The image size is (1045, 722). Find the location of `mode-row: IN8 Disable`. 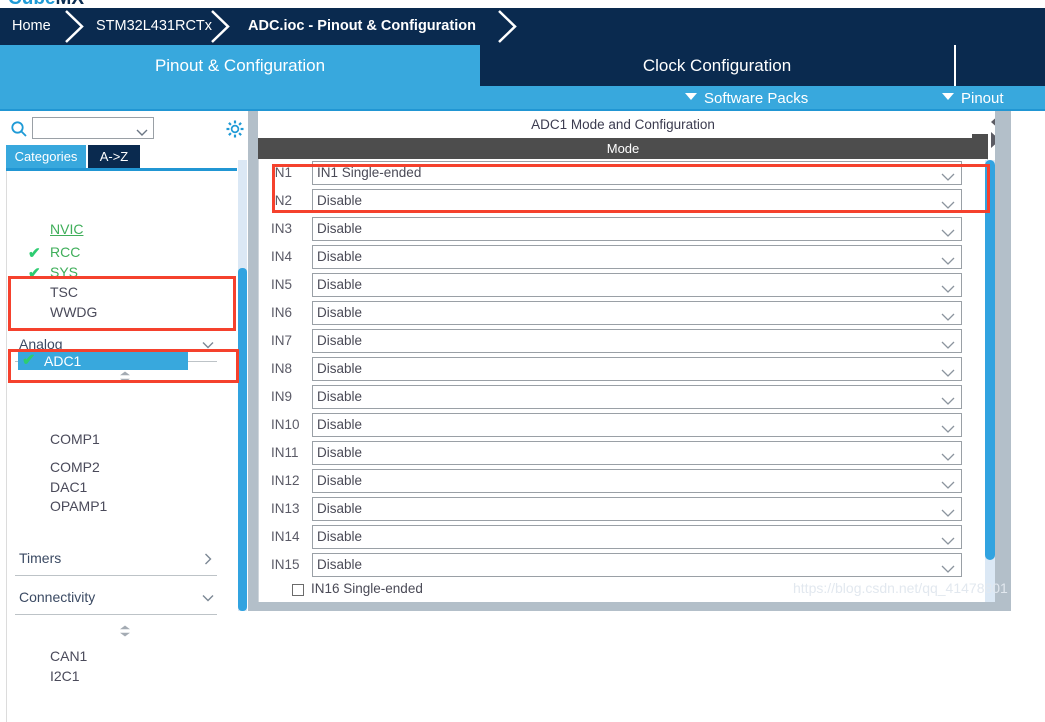

mode-row: IN8 Disable is located at coordinates (624, 369).